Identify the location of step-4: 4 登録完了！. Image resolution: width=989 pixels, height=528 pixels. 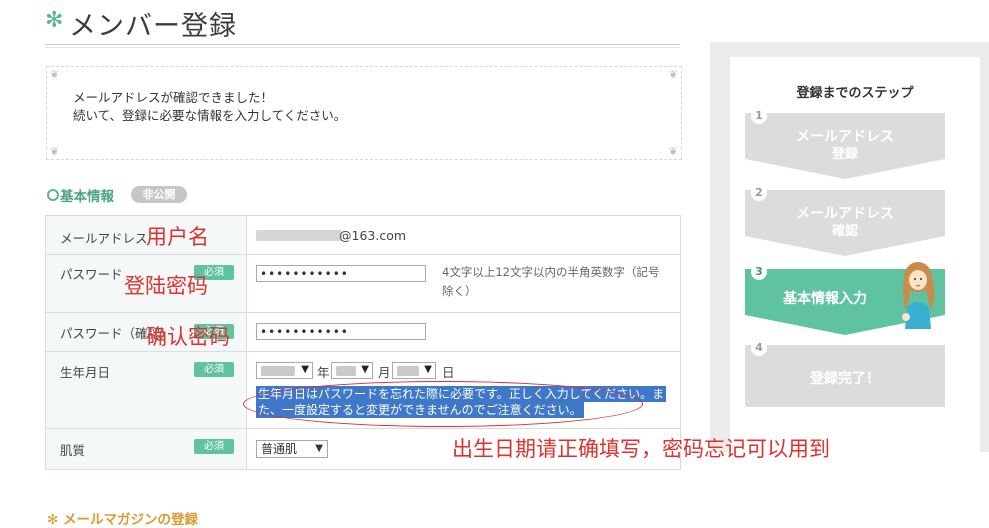
(845, 373).